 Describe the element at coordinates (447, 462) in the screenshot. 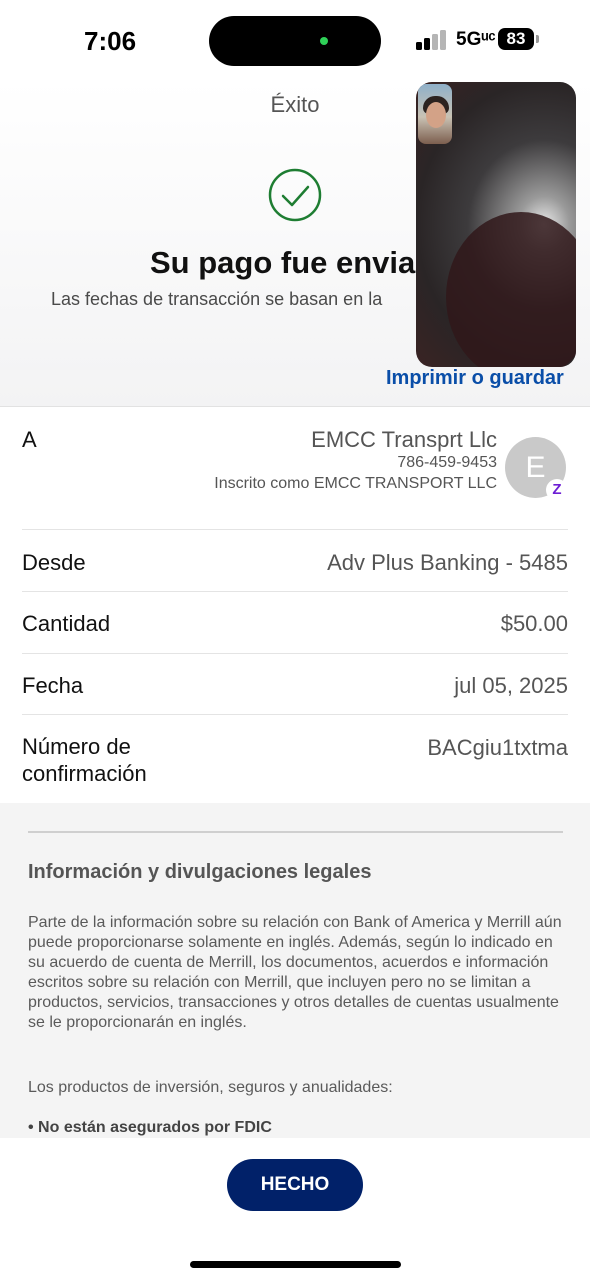

I see `recipient-phone: 786-459-9453` at that location.